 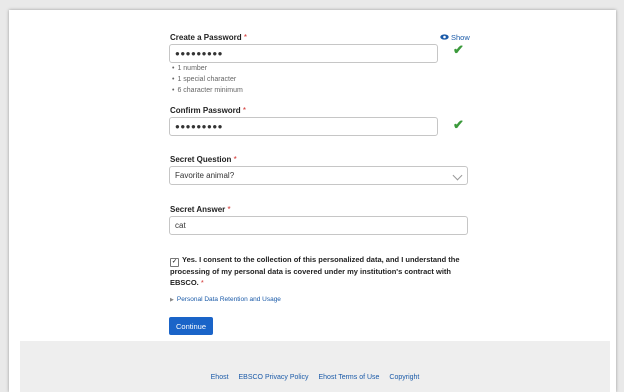 I want to click on eye-icon, so click(x=444, y=37).